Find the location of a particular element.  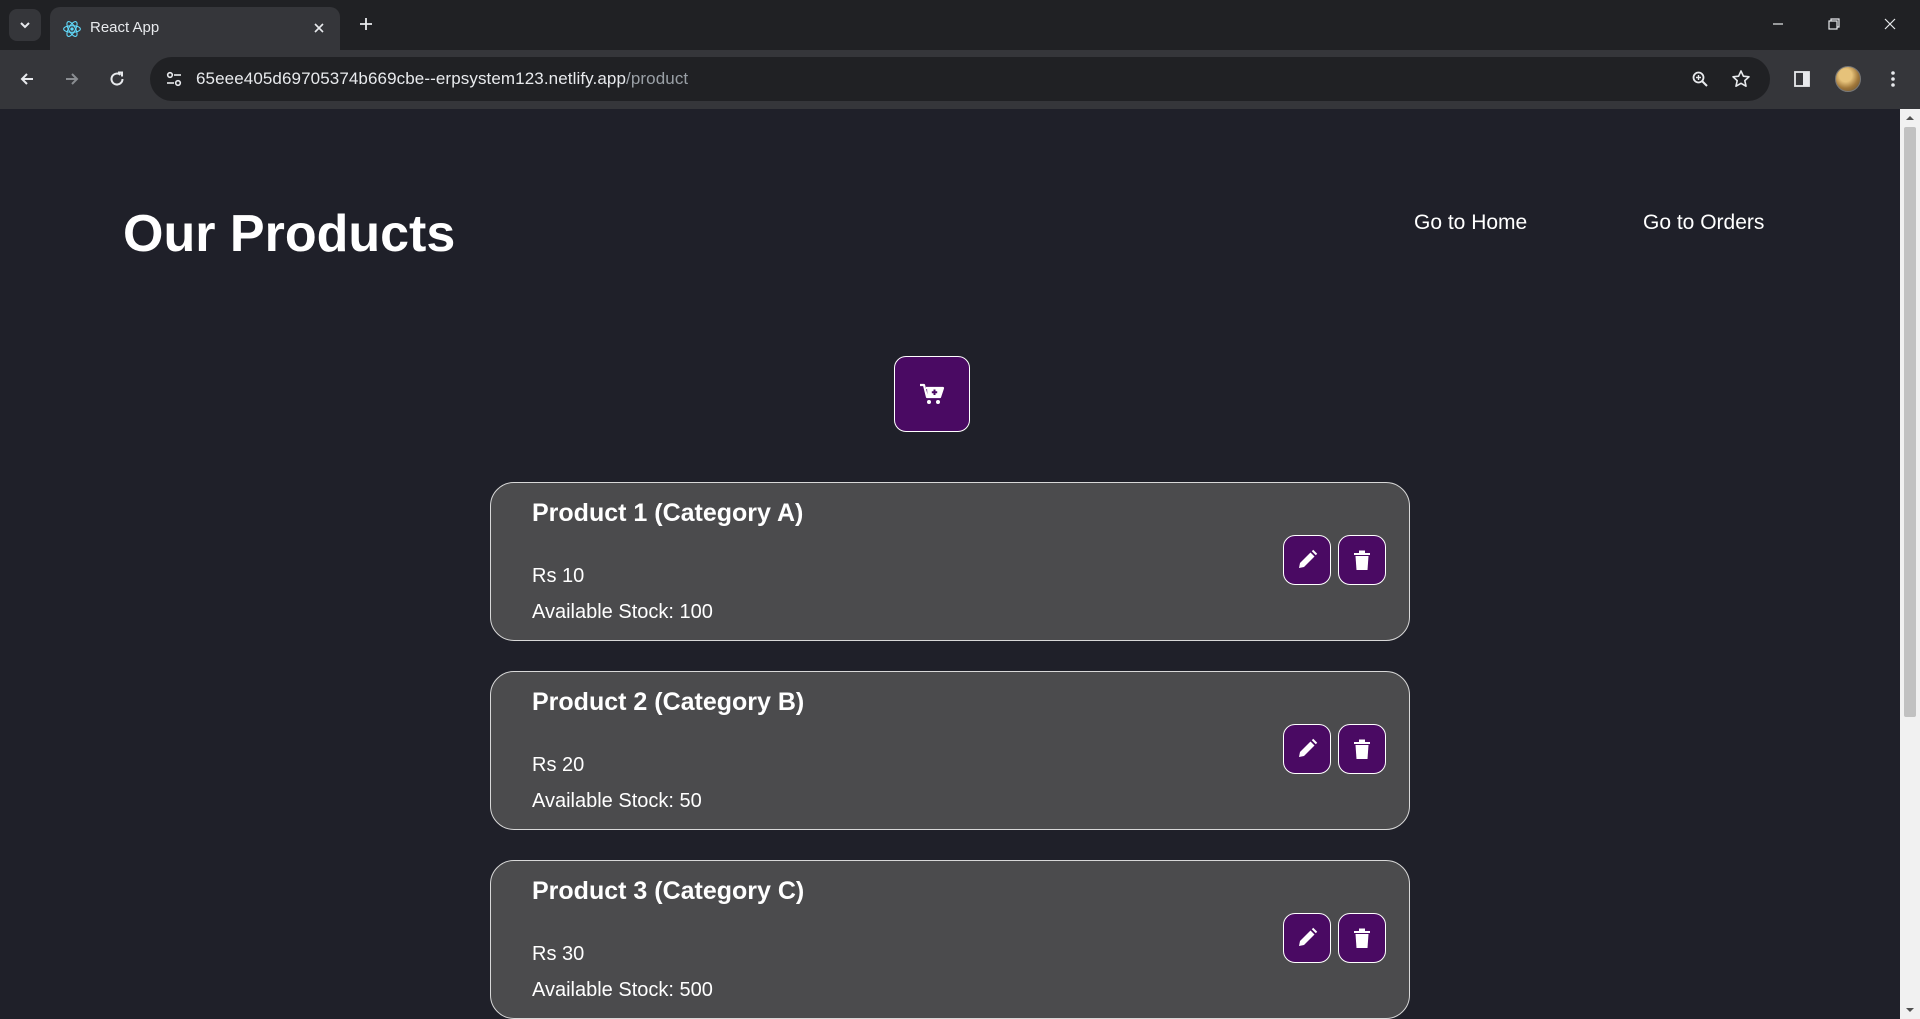

restore-icon is located at coordinates (1834, 24).